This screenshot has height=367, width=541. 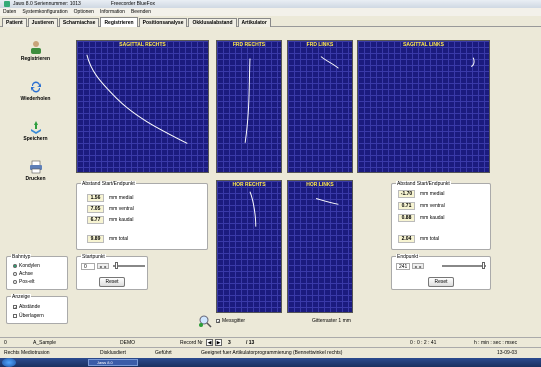 What do you see at coordinates (112, 272) in the screenshot?
I see `startpunkt-group: Startpunkt 0 ◂ ▸ Reset` at bounding box center [112, 272].